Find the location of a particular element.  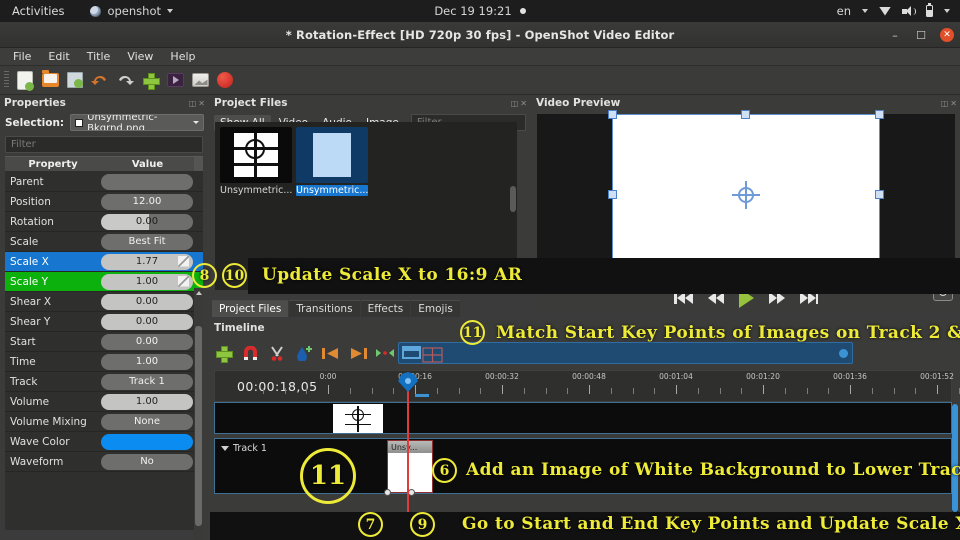

property-row: Volume Mixing None is located at coordinates (104, 422).